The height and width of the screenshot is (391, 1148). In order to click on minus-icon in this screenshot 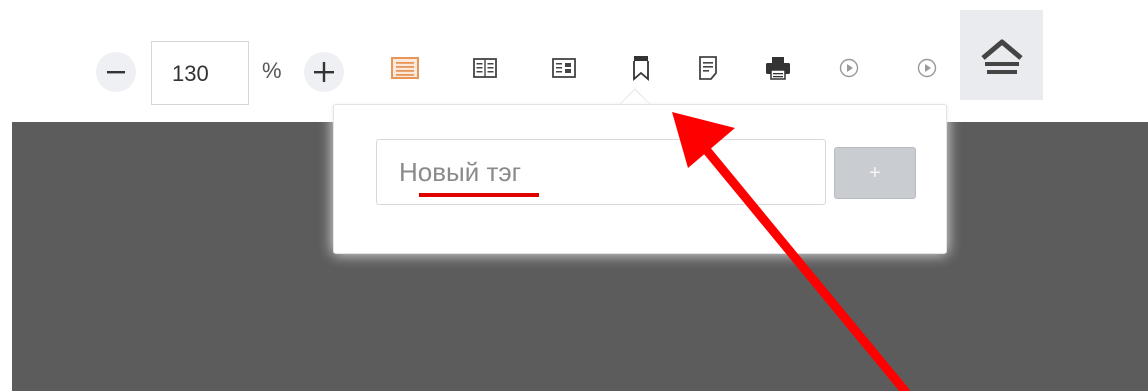, I will do `click(116, 72)`.